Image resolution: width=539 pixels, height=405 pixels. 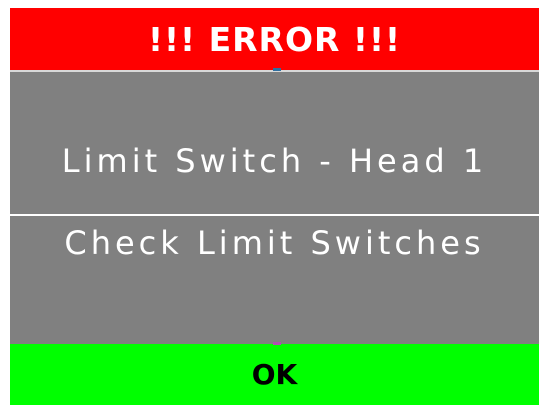 What do you see at coordinates (277, 69) in the screenshot?
I see `top-resize-marker` at bounding box center [277, 69].